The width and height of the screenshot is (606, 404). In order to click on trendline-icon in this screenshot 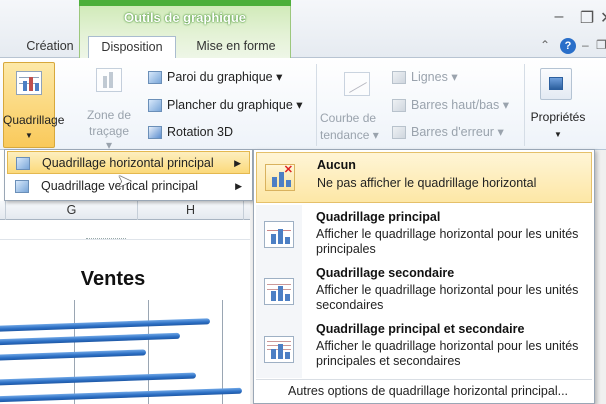, I will do `click(357, 84)`.